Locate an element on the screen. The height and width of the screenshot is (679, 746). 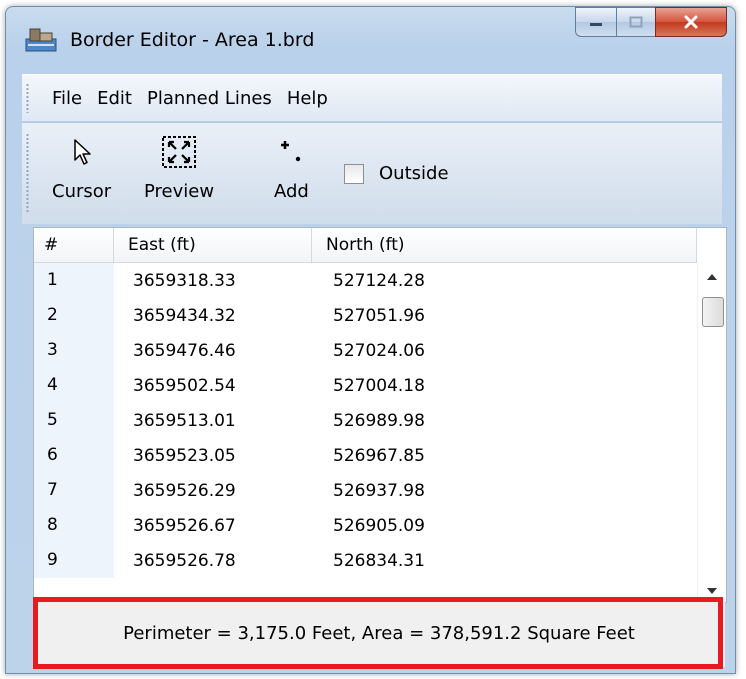
east-cell: 3659502.54 is located at coordinates (213, 386).